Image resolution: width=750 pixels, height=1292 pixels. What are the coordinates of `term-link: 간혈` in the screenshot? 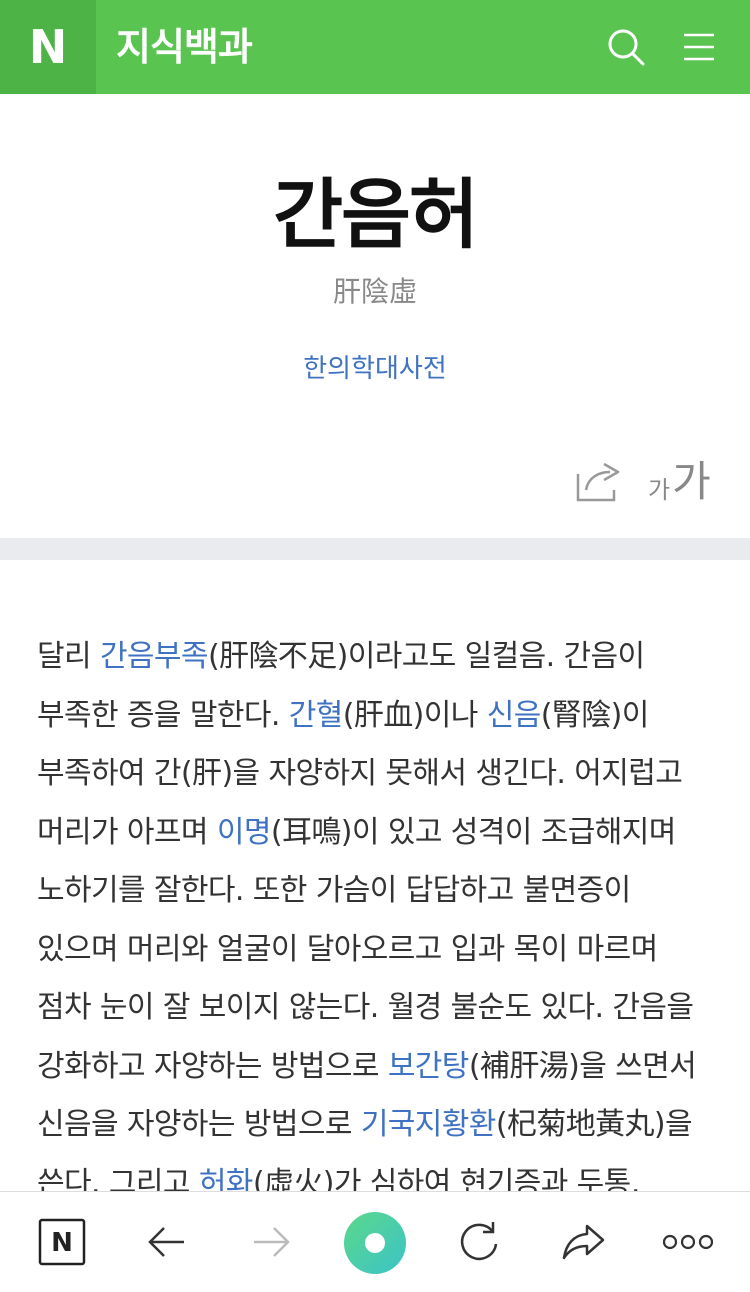 It's located at (316, 715).